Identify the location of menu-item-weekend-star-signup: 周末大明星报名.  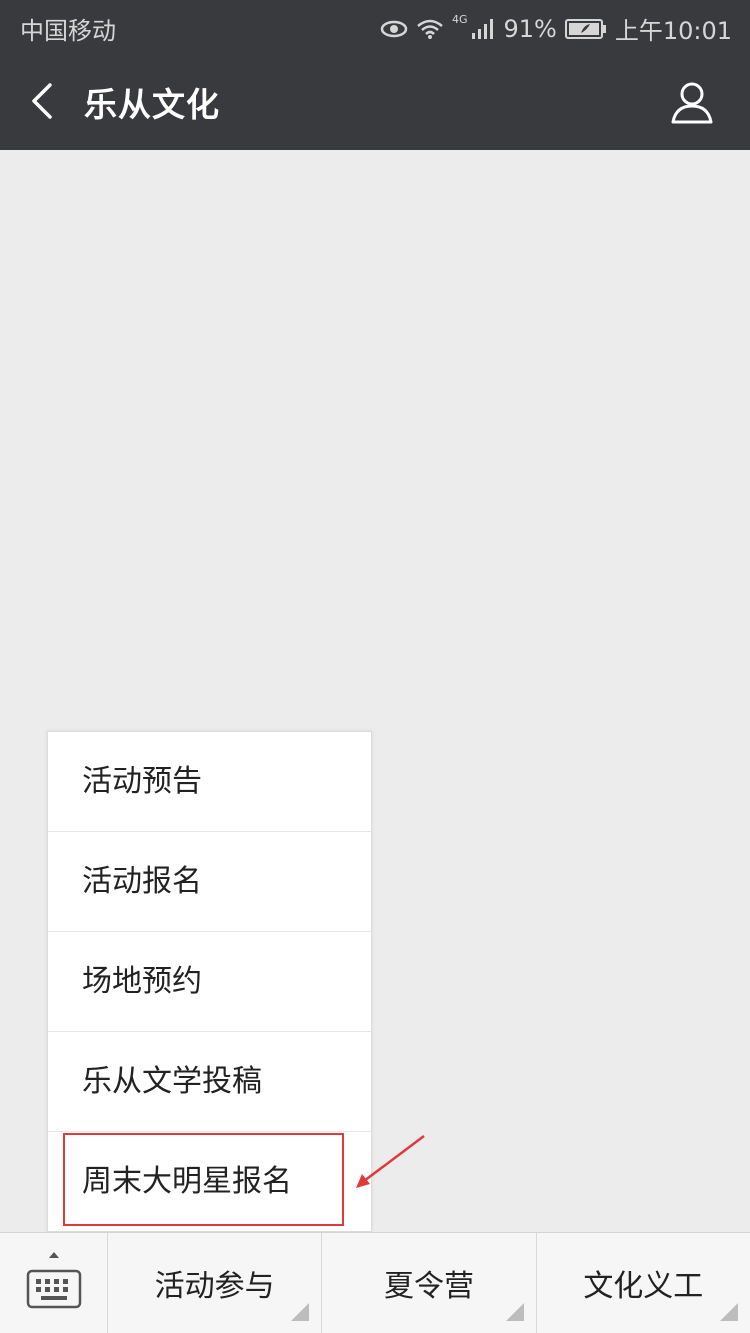
(209, 1182).